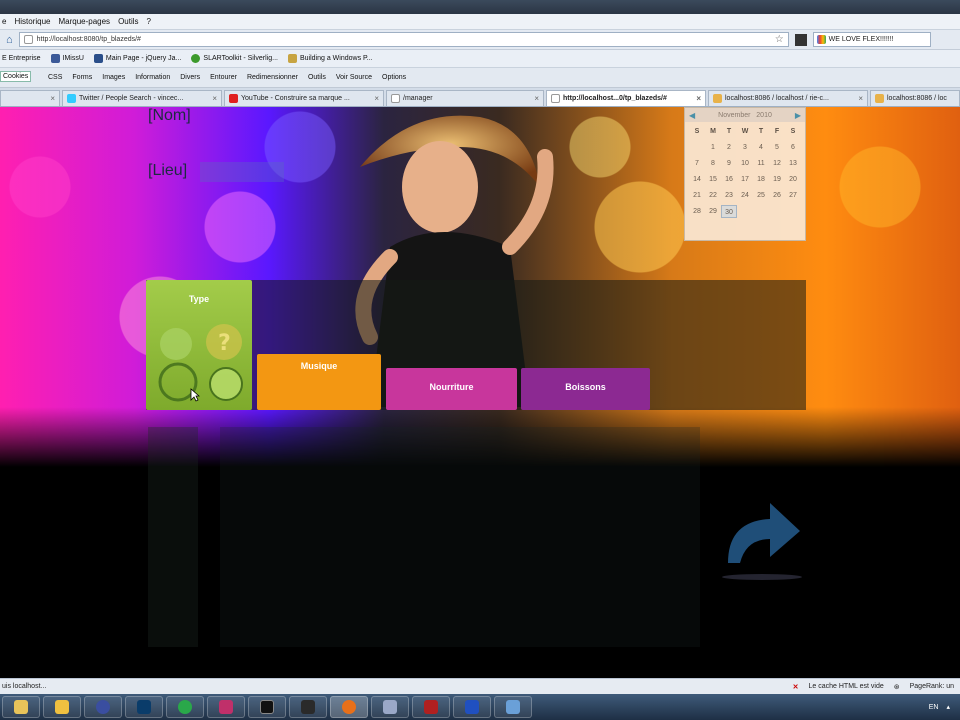 Image resolution: width=960 pixels, height=720 pixels. What do you see at coordinates (465, 98) in the screenshot?
I see `tab-manager: /manager ×` at bounding box center [465, 98].